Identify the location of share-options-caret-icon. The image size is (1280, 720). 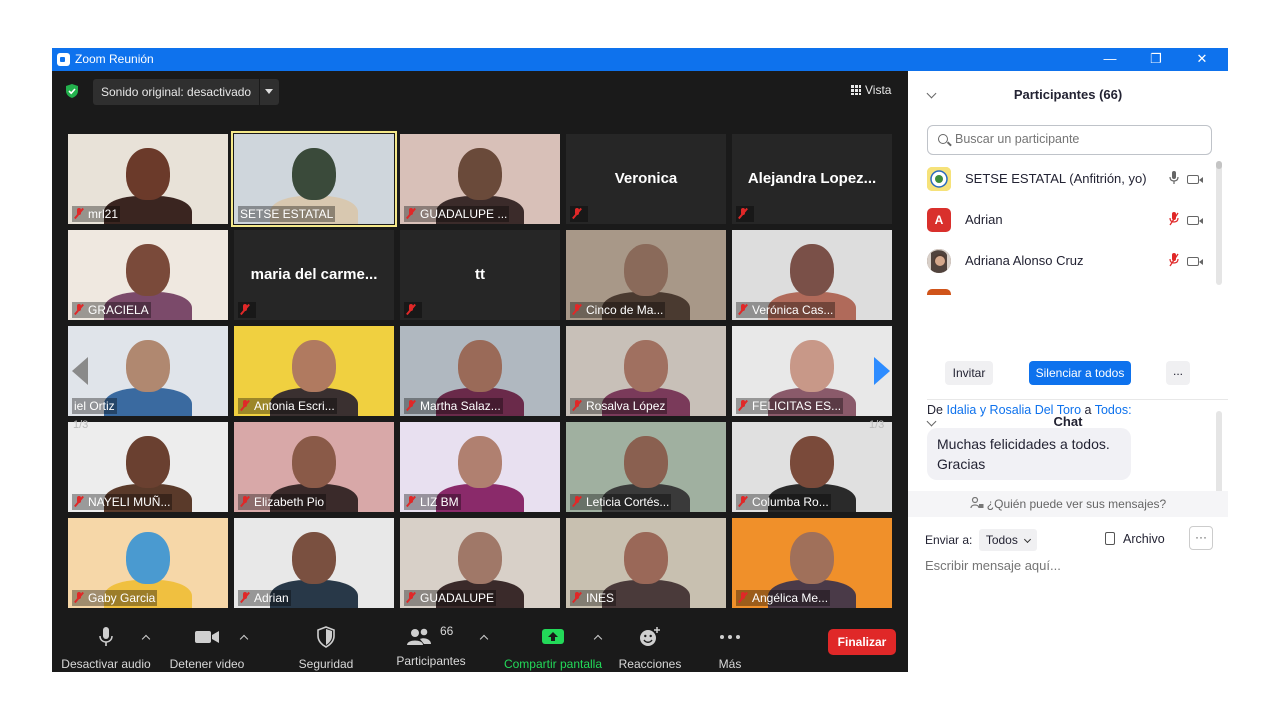
(598, 638).